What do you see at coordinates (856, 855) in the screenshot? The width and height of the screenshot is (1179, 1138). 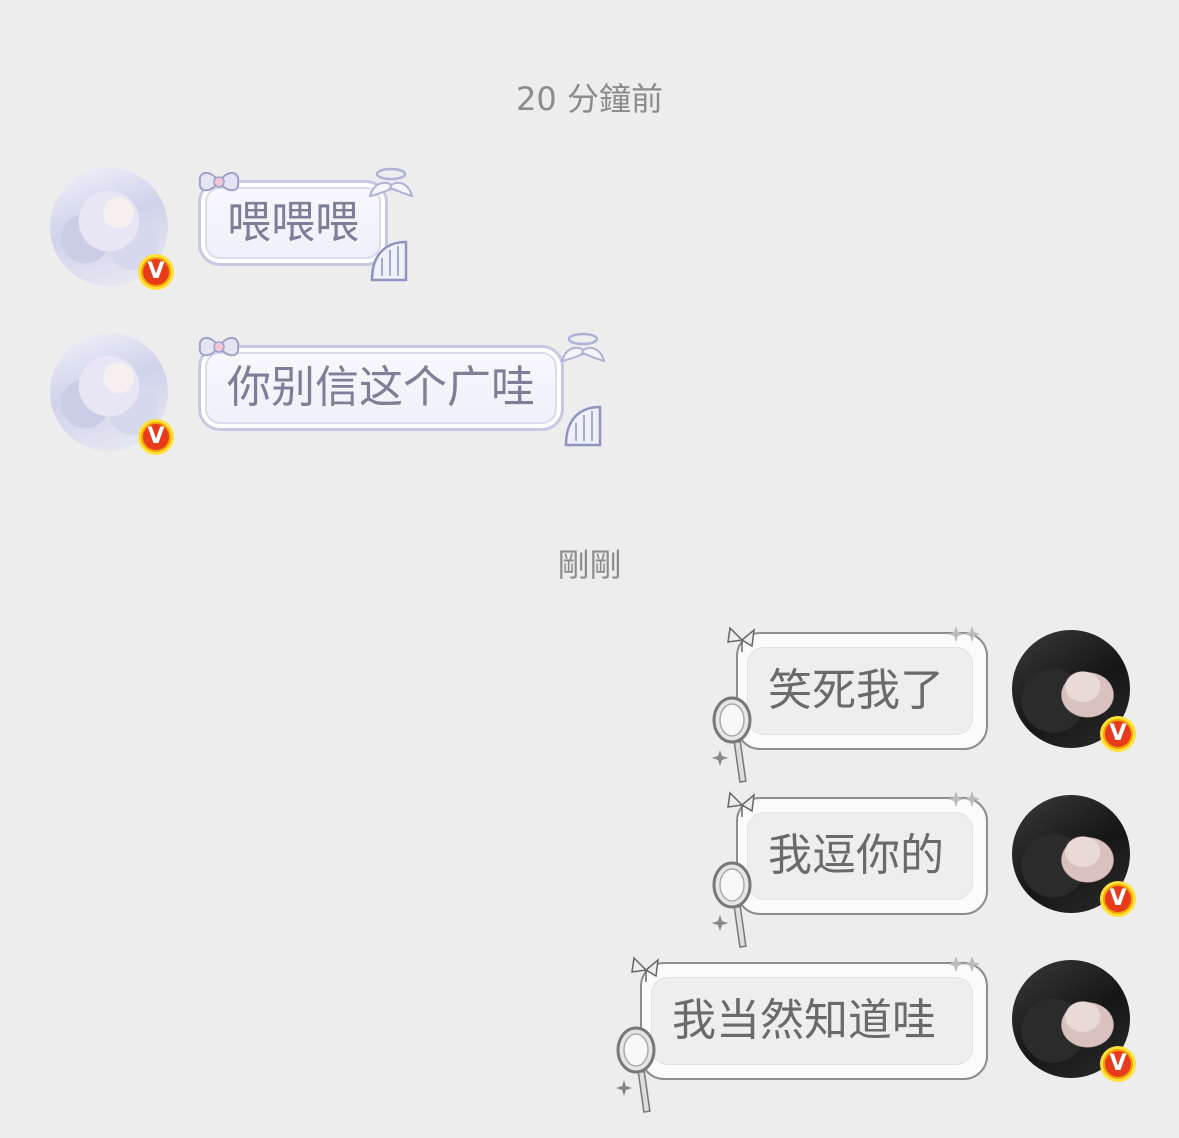 I see `message-text: 我逗你的` at bounding box center [856, 855].